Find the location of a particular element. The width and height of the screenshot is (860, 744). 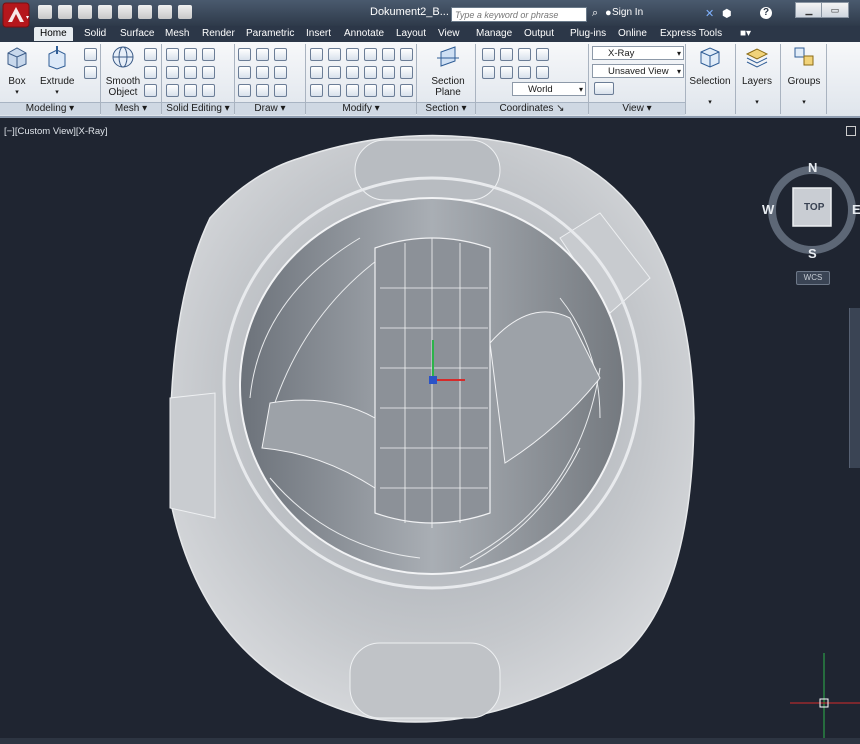

layers-button: Layers ▾ is located at coordinates (757, 76).